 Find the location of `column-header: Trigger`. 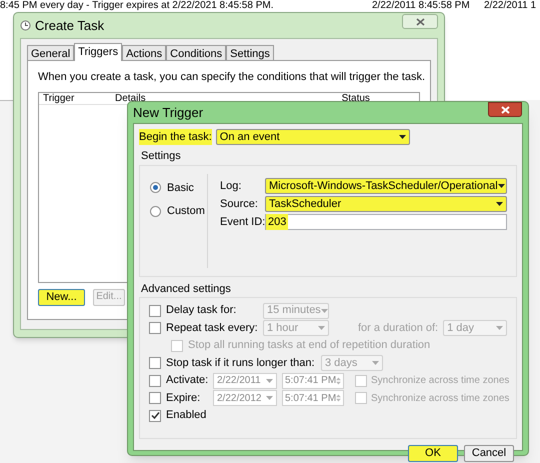

column-header: Trigger is located at coordinates (79, 98).